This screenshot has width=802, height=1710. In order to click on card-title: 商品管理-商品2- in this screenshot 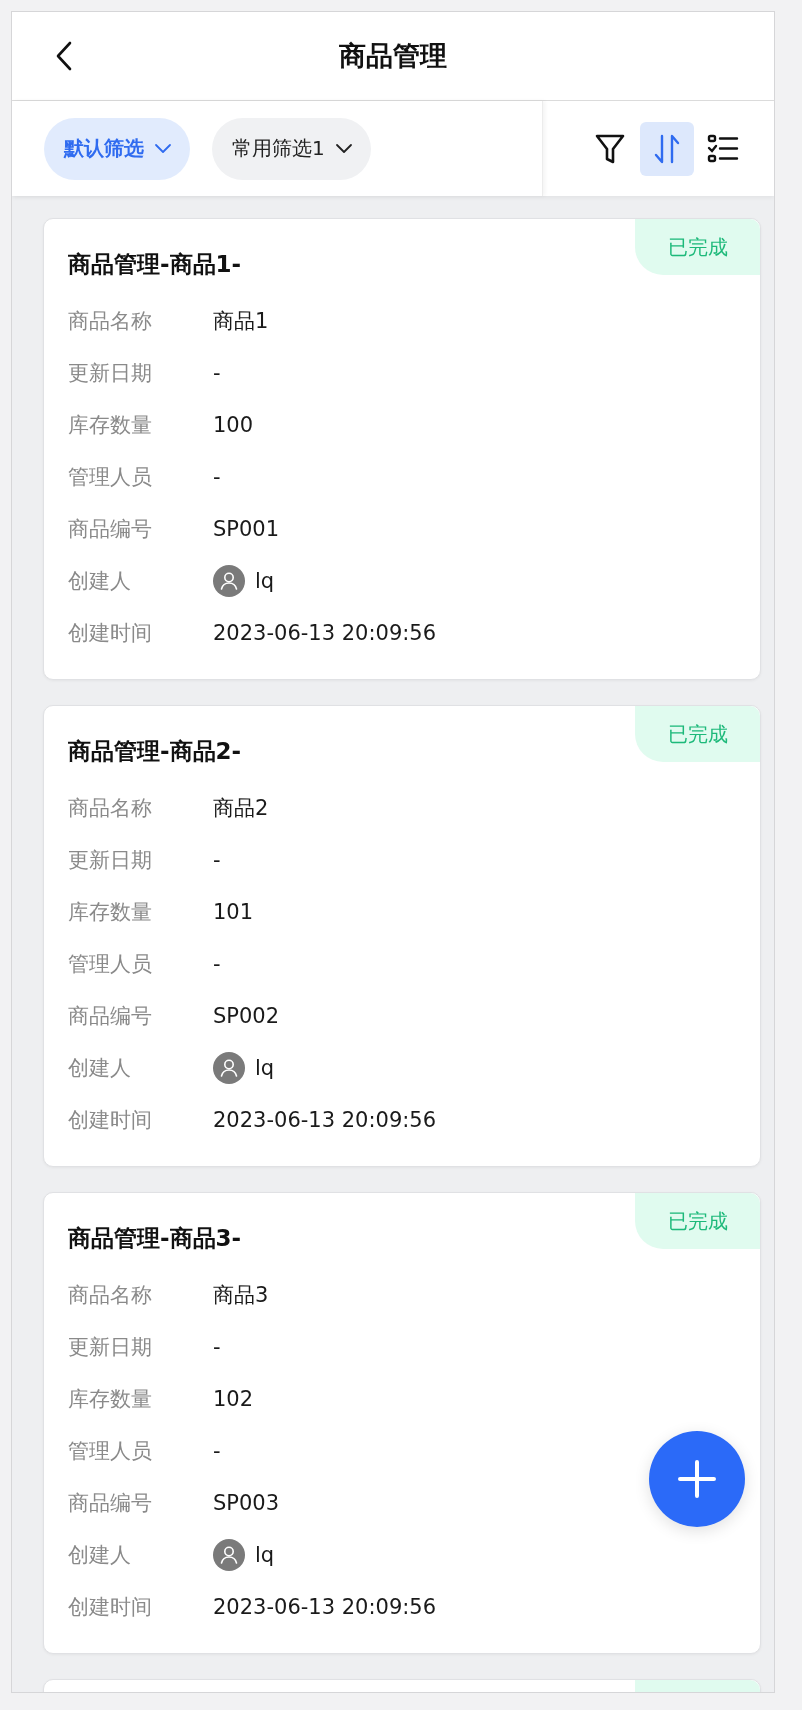, I will do `click(155, 751)`.